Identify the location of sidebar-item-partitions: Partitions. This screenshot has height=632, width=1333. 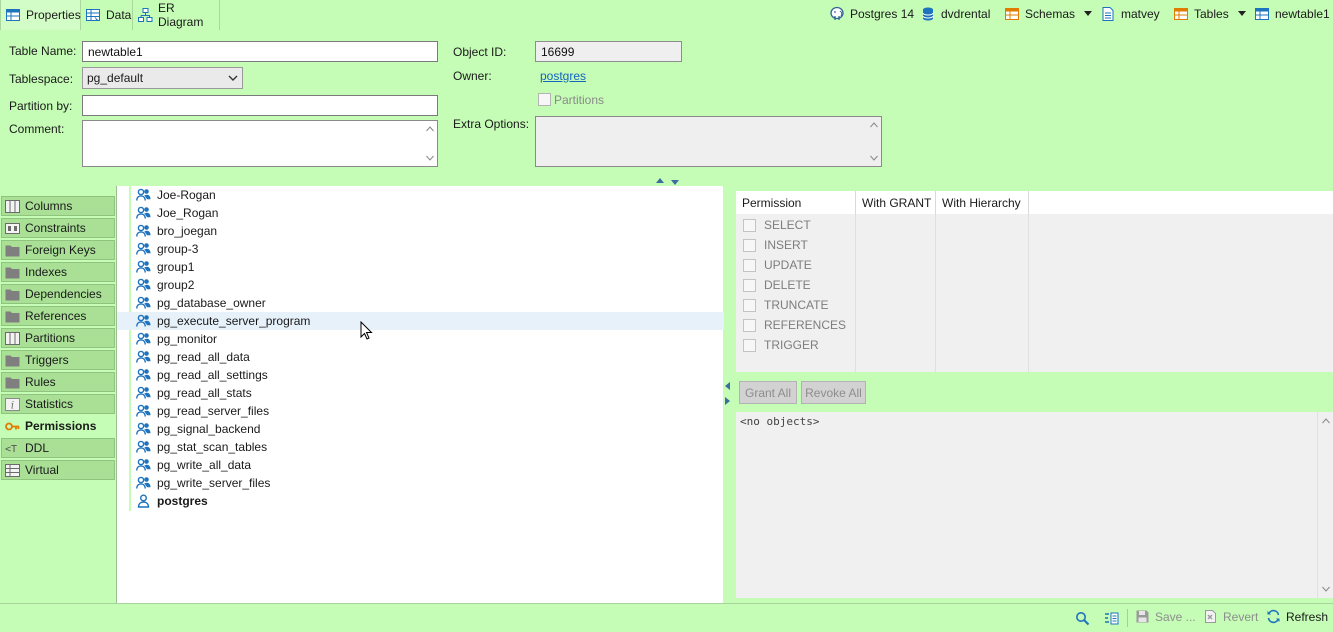
(58, 338).